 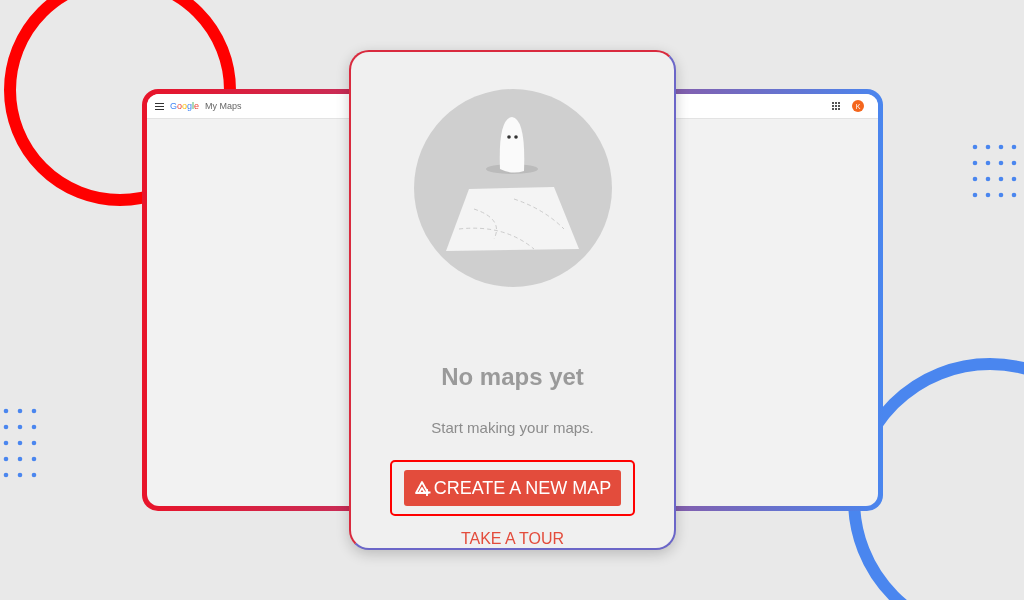 I want to click on take-tour-link: TAKE A TOUR, so click(x=512, y=539).